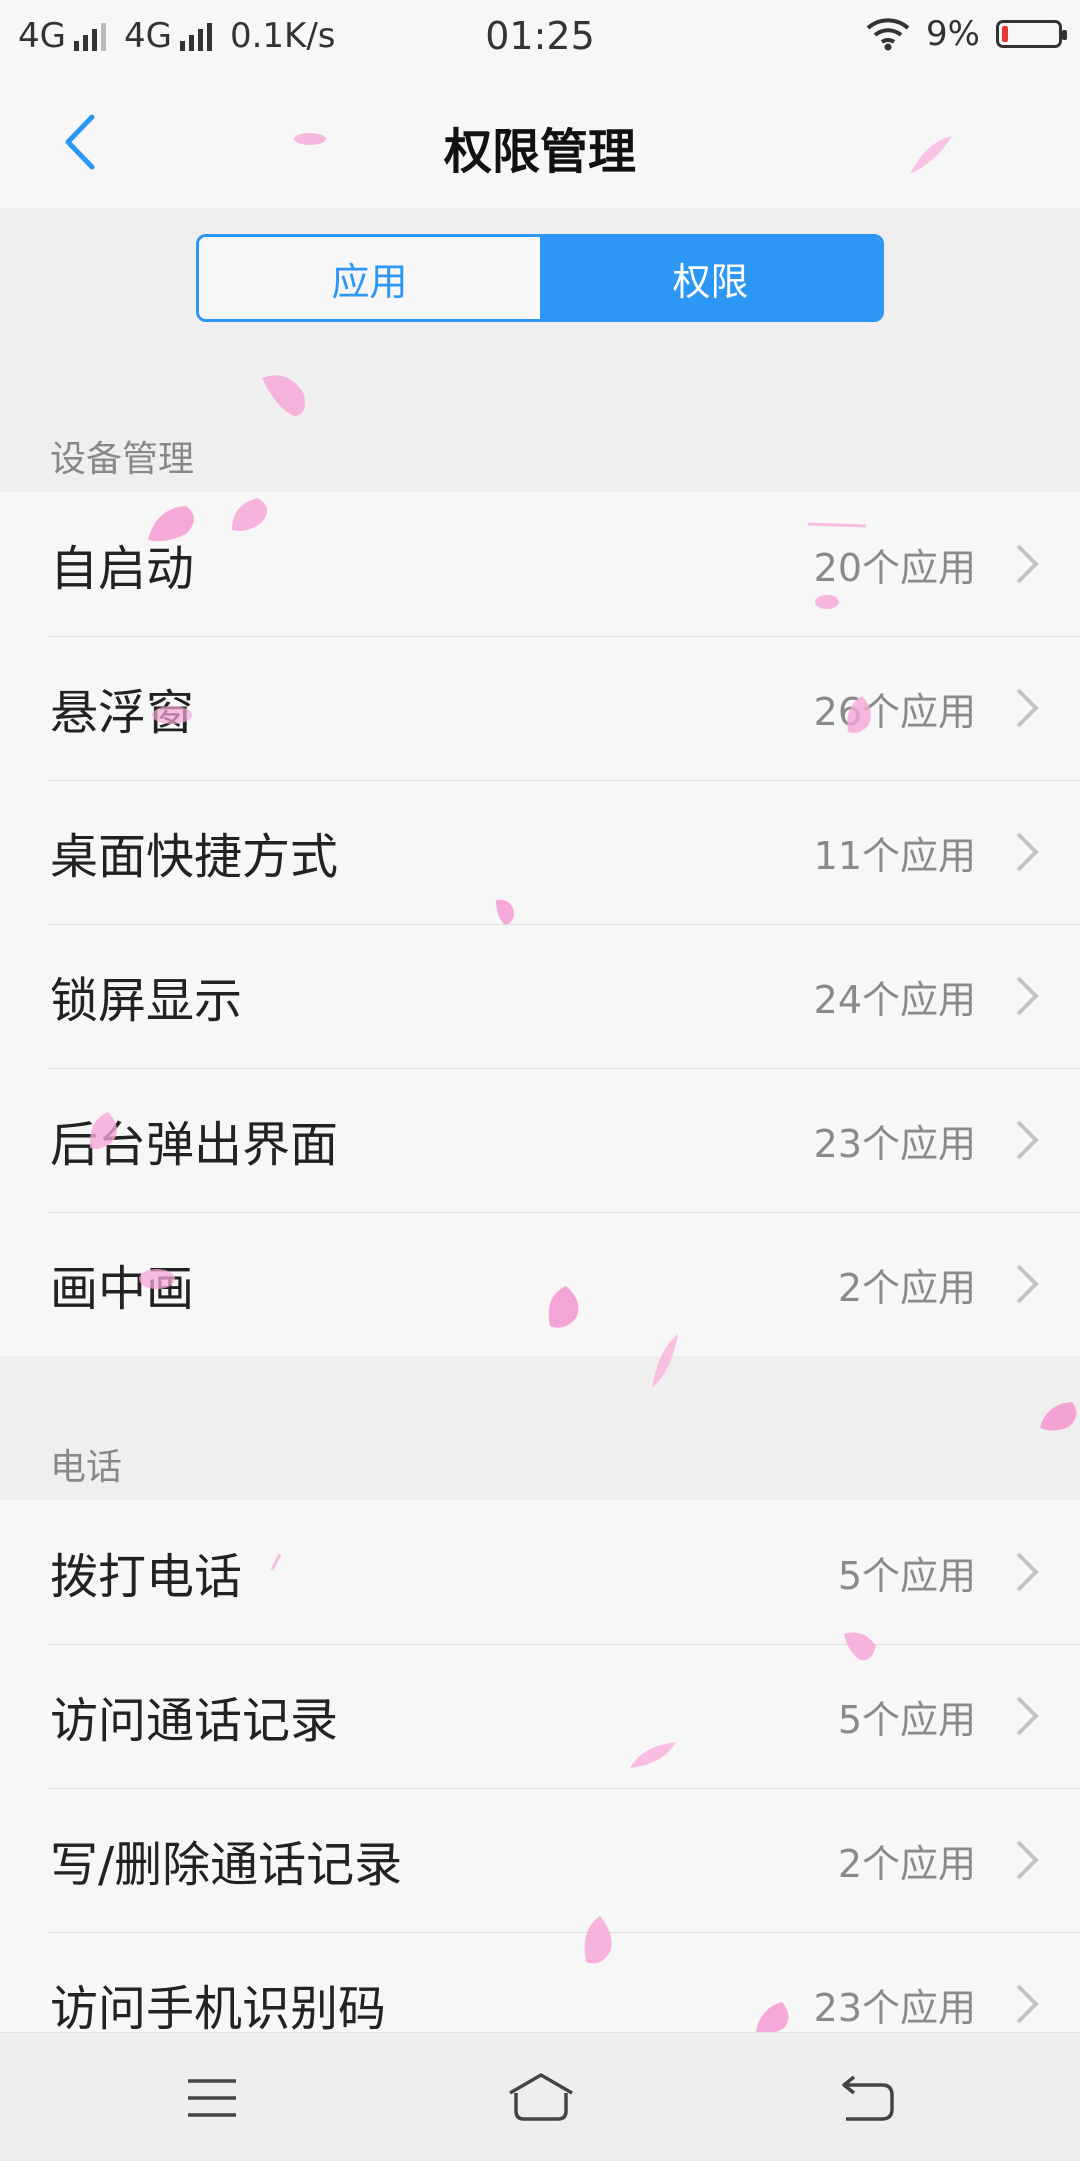 The height and width of the screenshot is (2161, 1080). What do you see at coordinates (1031, 34) in the screenshot?
I see `battery-icon` at bounding box center [1031, 34].